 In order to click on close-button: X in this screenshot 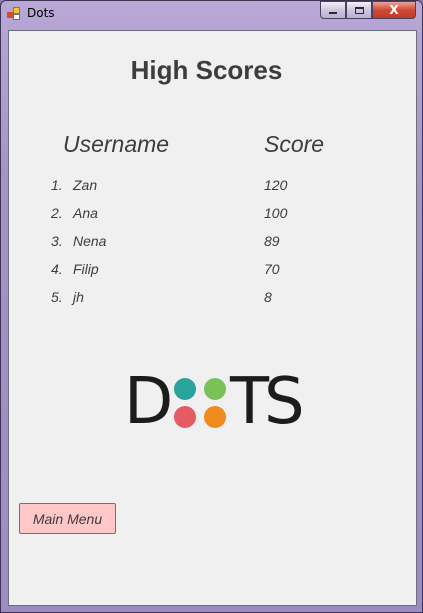, I will do `click(394, 10)`.